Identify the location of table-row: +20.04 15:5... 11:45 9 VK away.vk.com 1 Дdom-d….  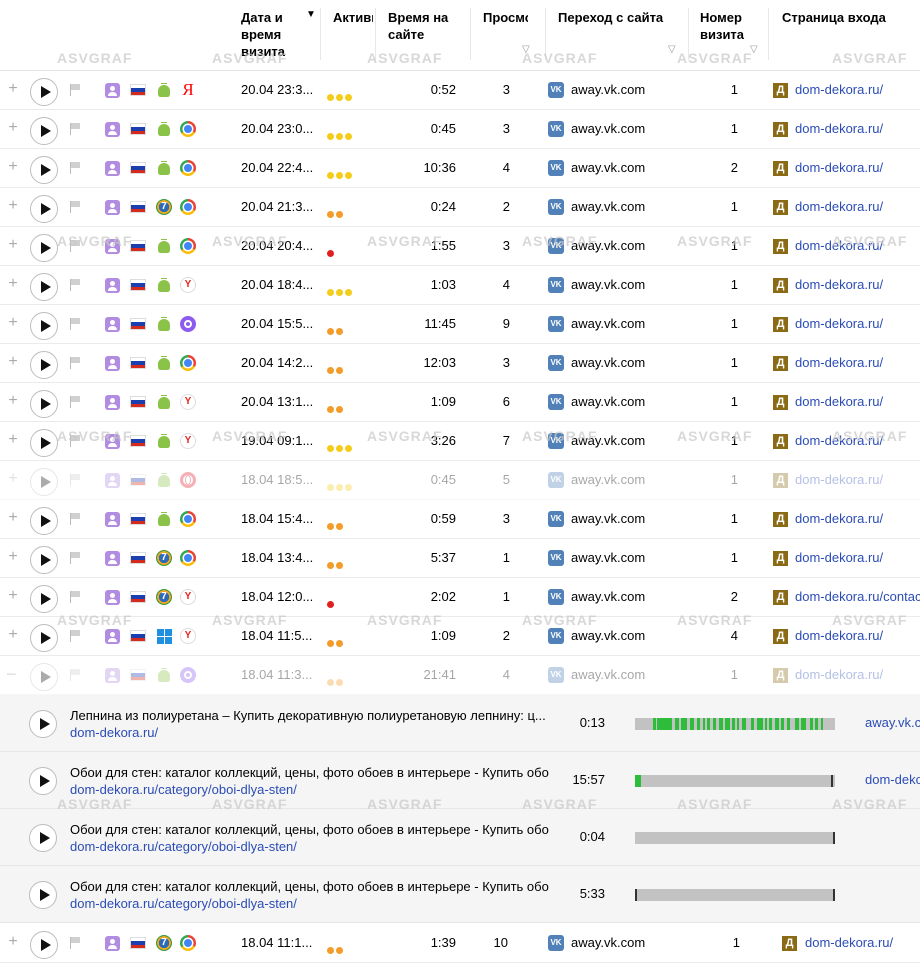
(460, 324).